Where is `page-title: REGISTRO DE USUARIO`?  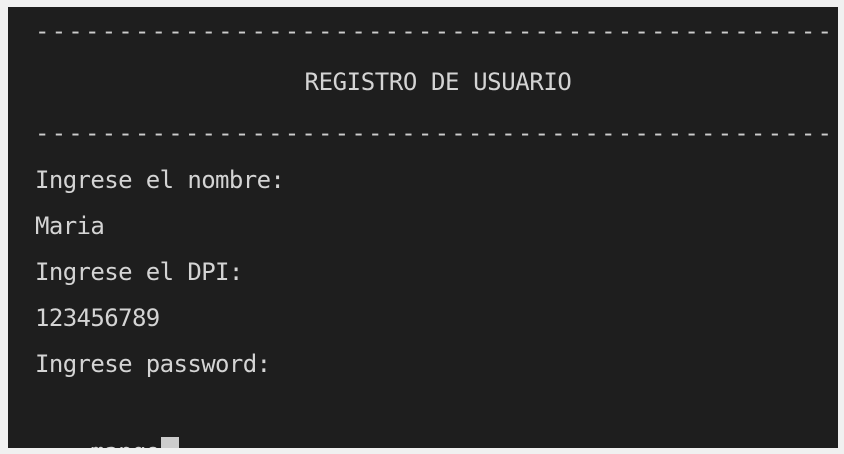
page-title: REGISTRO DE USUARIO is located at coordinates (438, 82).